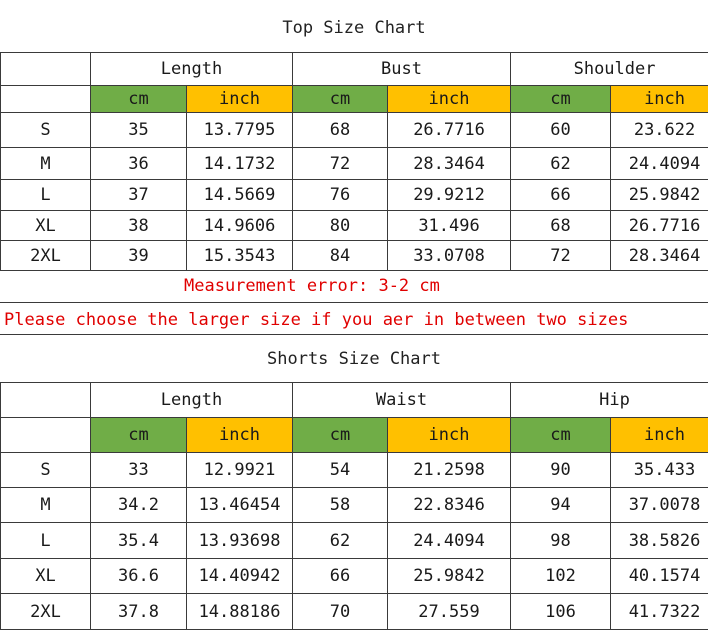 The image size is (708, 630). I want to click on cell-value: 13.7795, so click(240, 130).